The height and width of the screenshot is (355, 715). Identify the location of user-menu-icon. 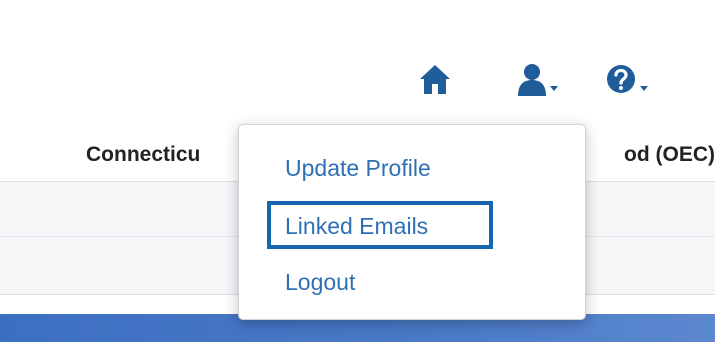
(541, 79).